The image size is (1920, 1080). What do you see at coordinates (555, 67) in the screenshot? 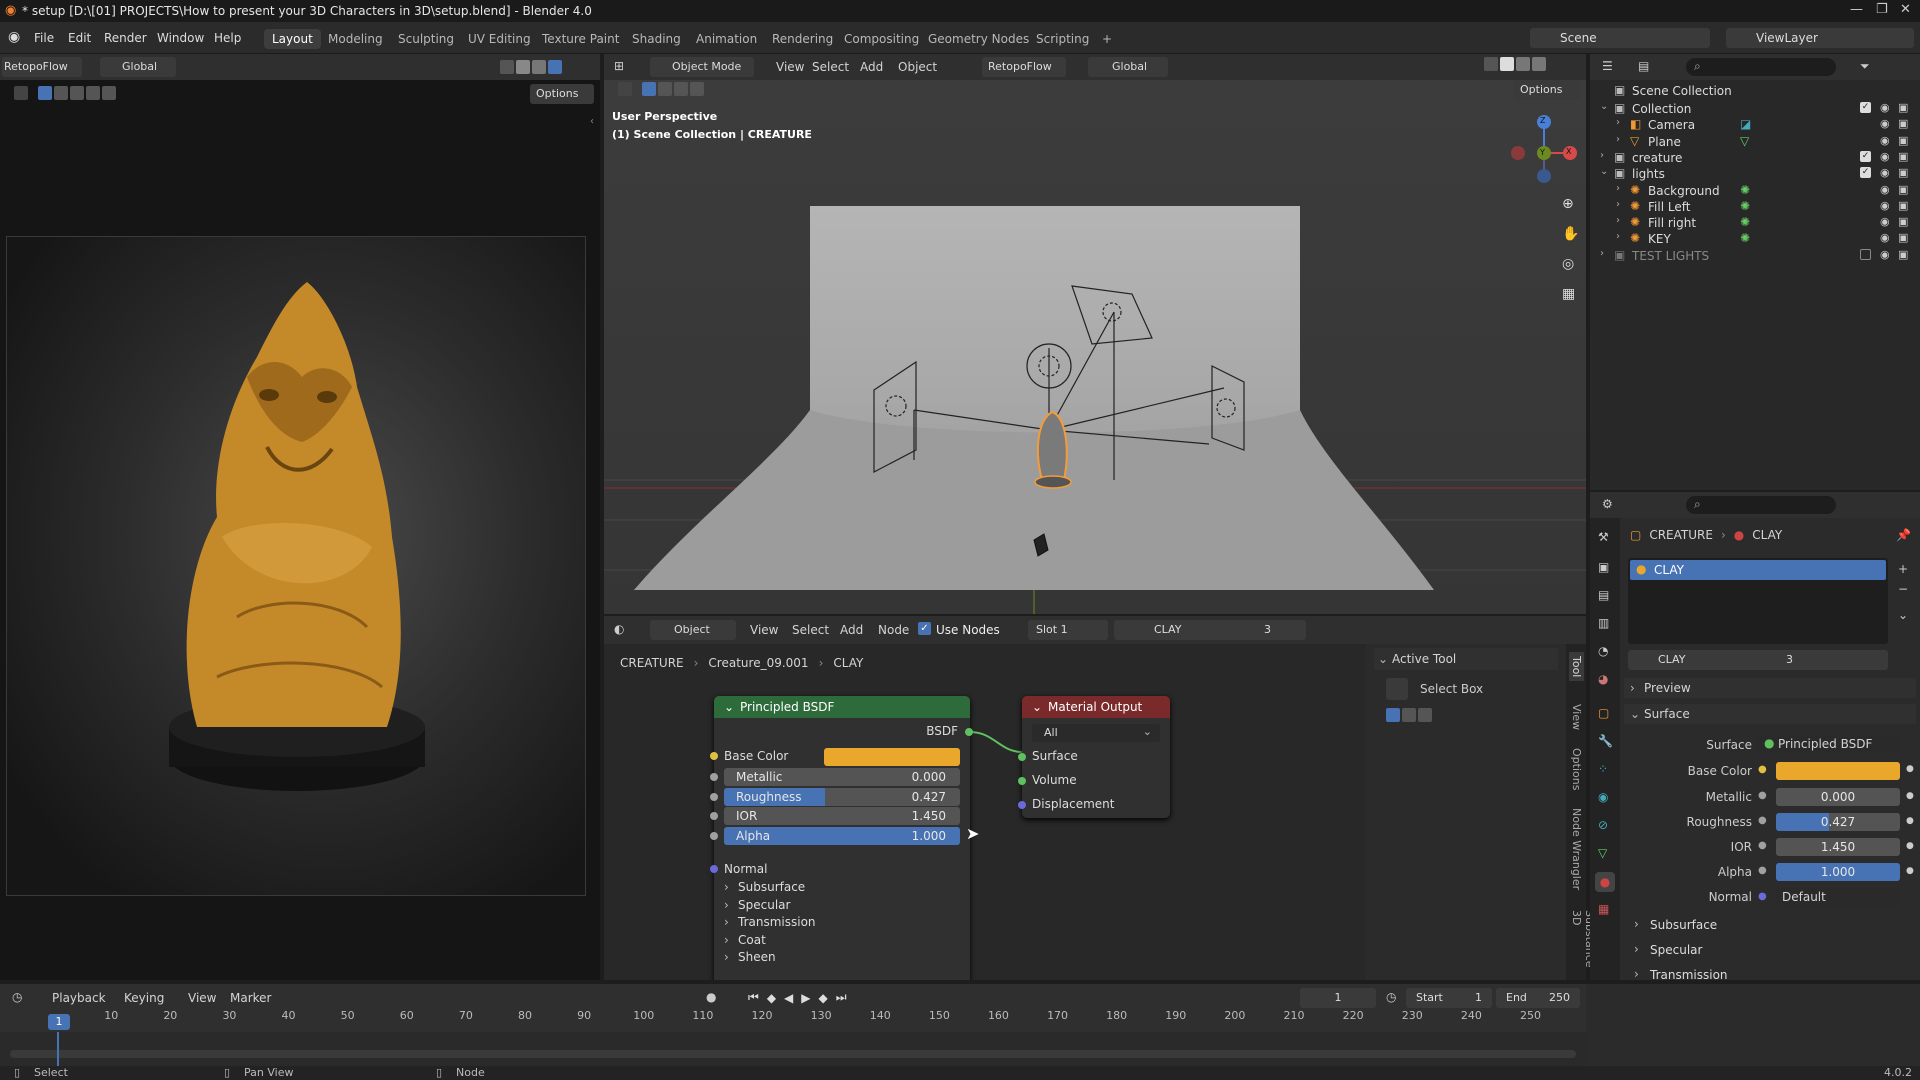
I see `rendered-shading-icon` at bounding box center [555, 67].